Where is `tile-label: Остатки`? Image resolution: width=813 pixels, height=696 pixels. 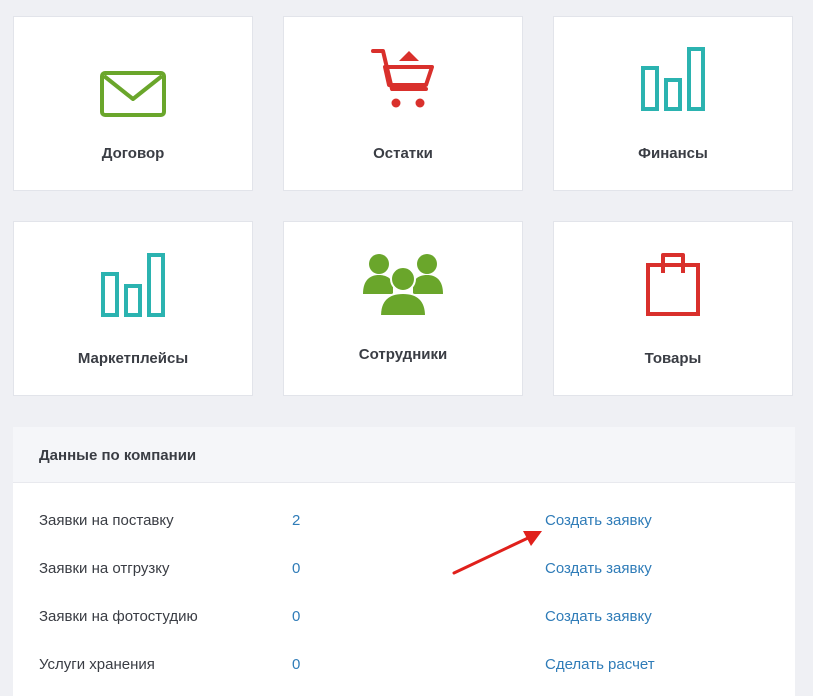 tile-label: Остатки is located at coordinates (403, 153).